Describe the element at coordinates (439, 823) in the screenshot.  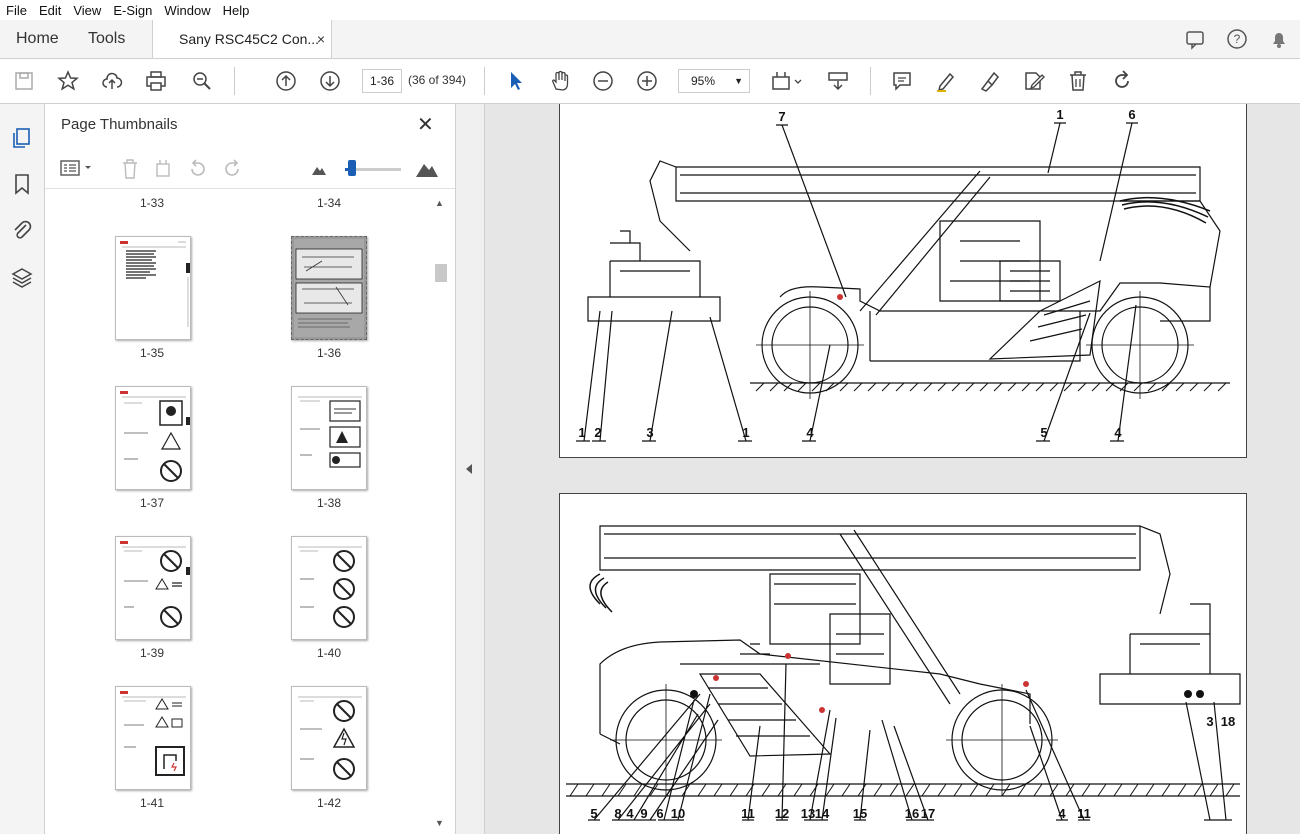
I see `scroll-down-icon: ▼` at that location.